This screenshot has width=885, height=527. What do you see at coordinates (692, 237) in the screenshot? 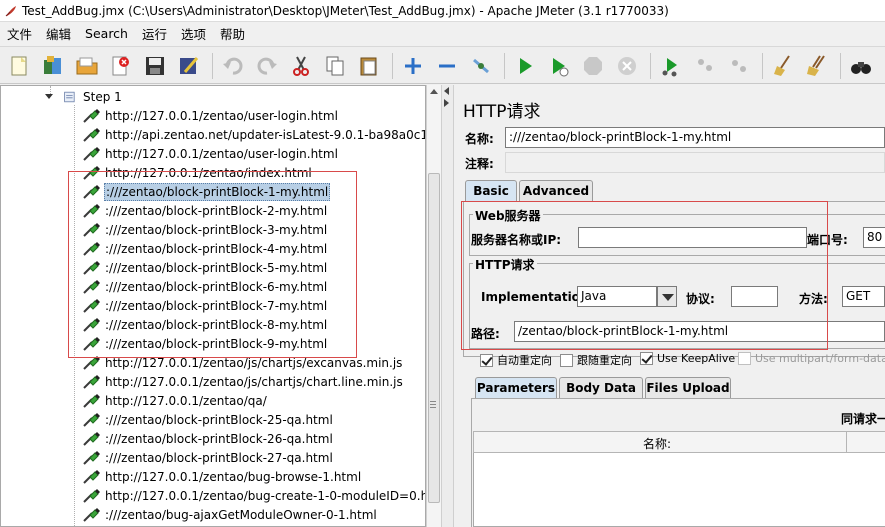
I see `server-input` at bounding box center [692, 237].